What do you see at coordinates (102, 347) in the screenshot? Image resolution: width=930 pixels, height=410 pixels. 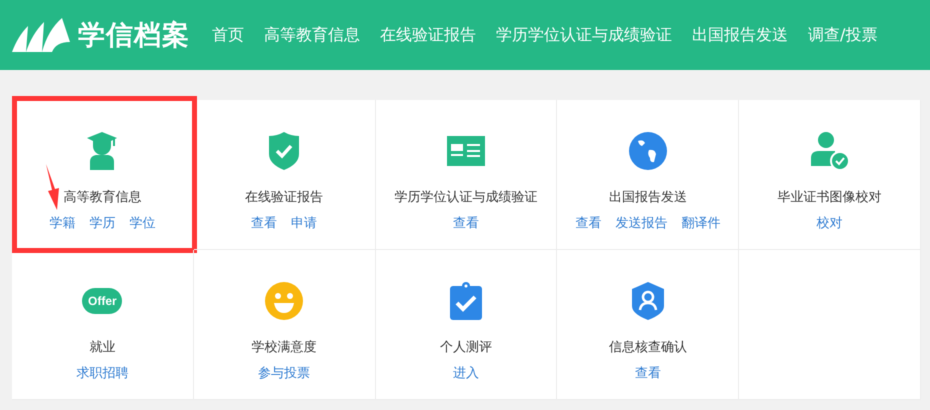 I see `tile-title: 就业` at bounding box center [102, 347].